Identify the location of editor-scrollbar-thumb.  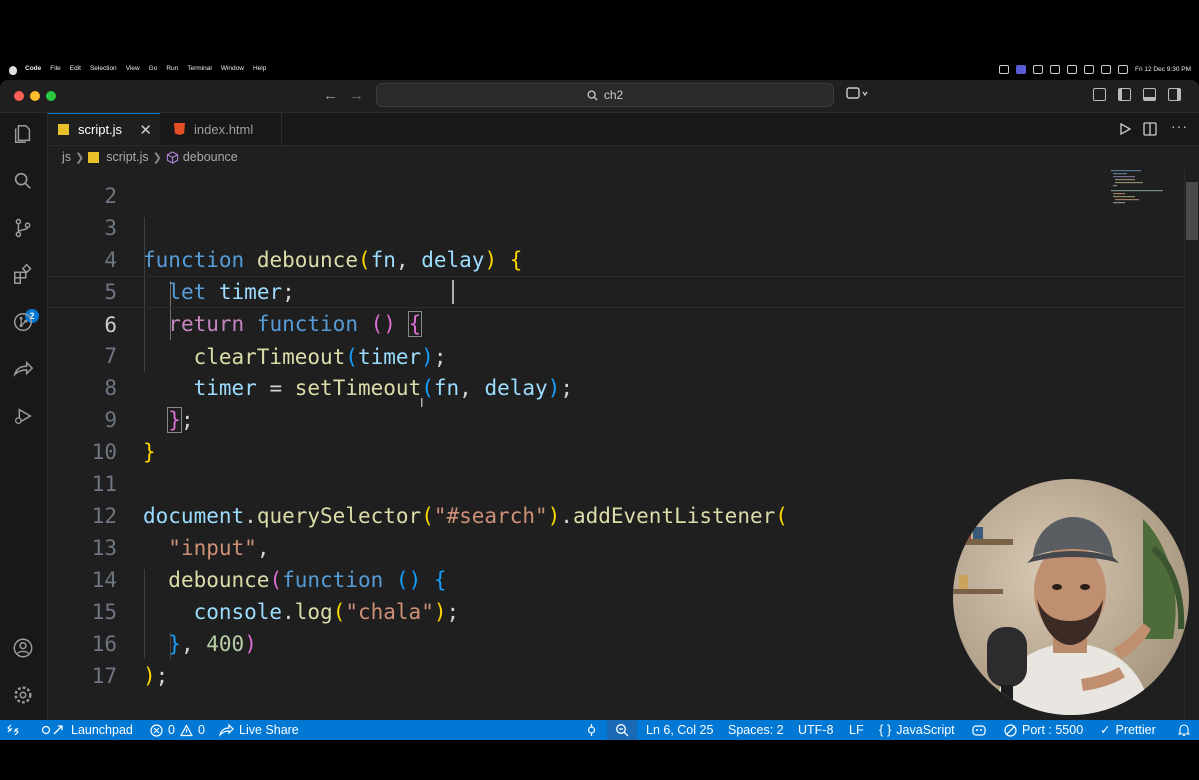
(1192, 211).